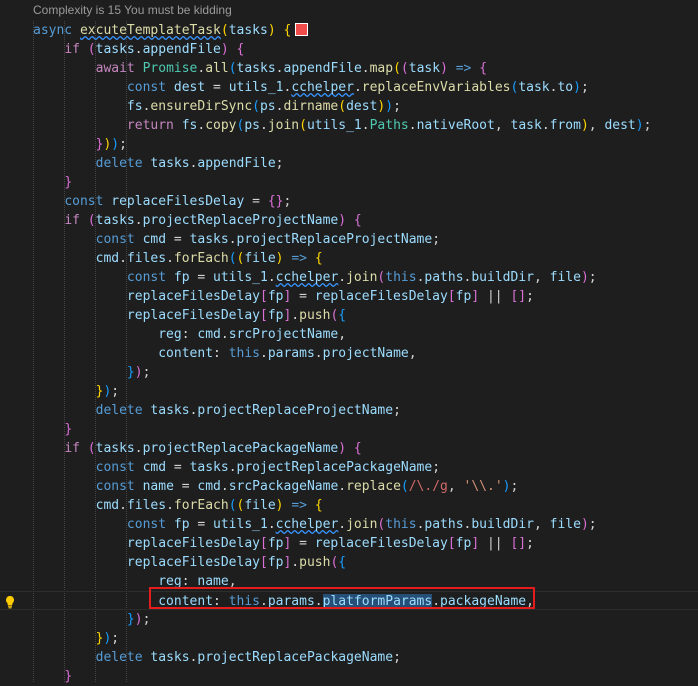 Image resolution: width=698 pixels, height=686 pixels. Describe the element at coordinates (84, 201) in the screenshot. I see `code-token: const` at that location.